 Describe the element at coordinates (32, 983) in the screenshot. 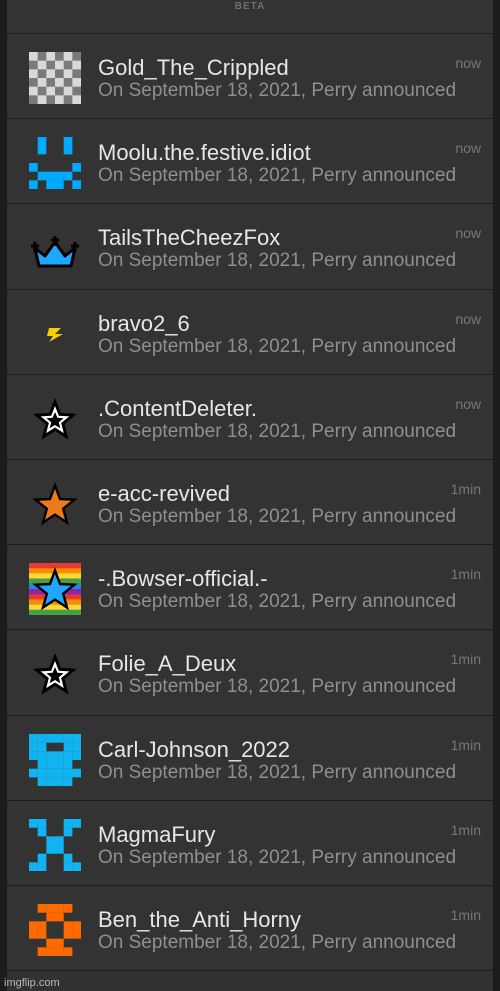

I see `watermark: imgflip.com` at that location.